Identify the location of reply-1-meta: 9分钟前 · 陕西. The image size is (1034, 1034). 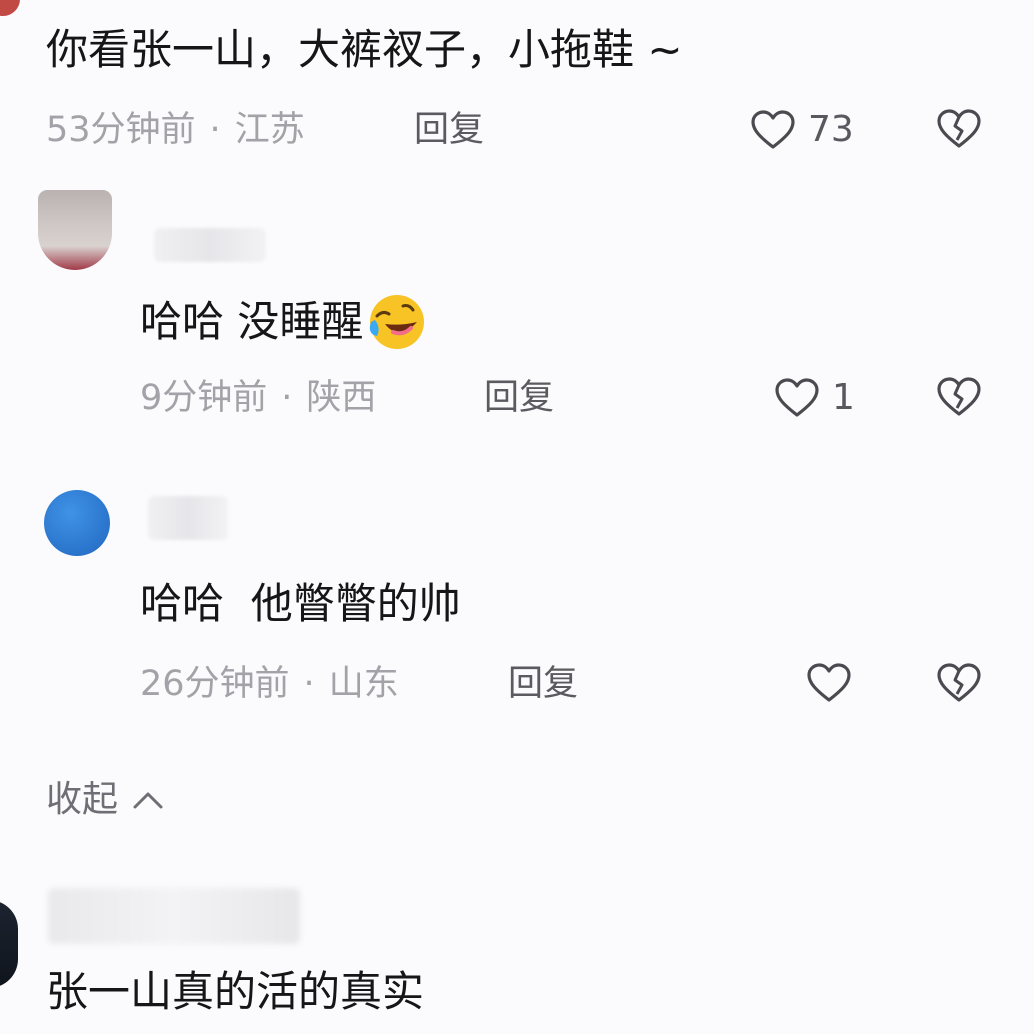
(258, 398).